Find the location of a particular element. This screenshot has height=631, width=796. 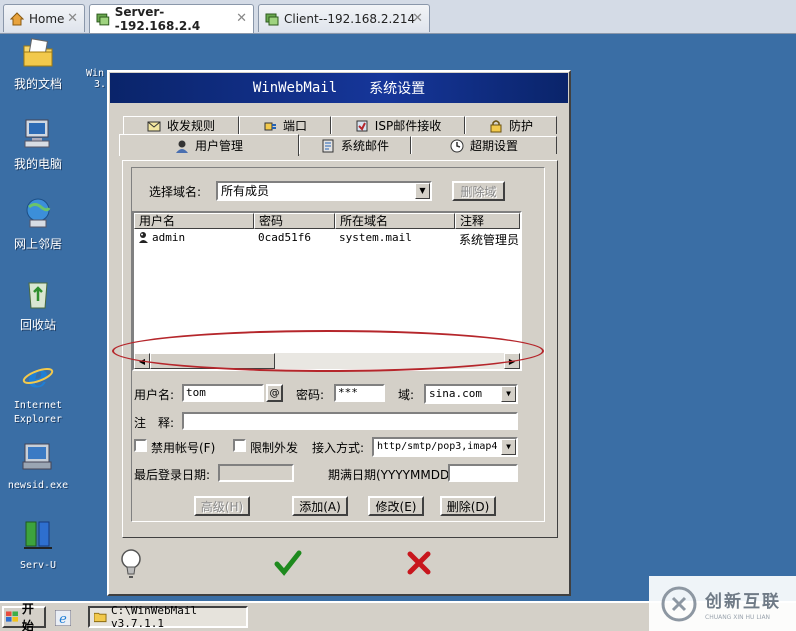

access-method-select: http/smtp/pop3,imap4 ▼ is located at coordinates (445, 447).